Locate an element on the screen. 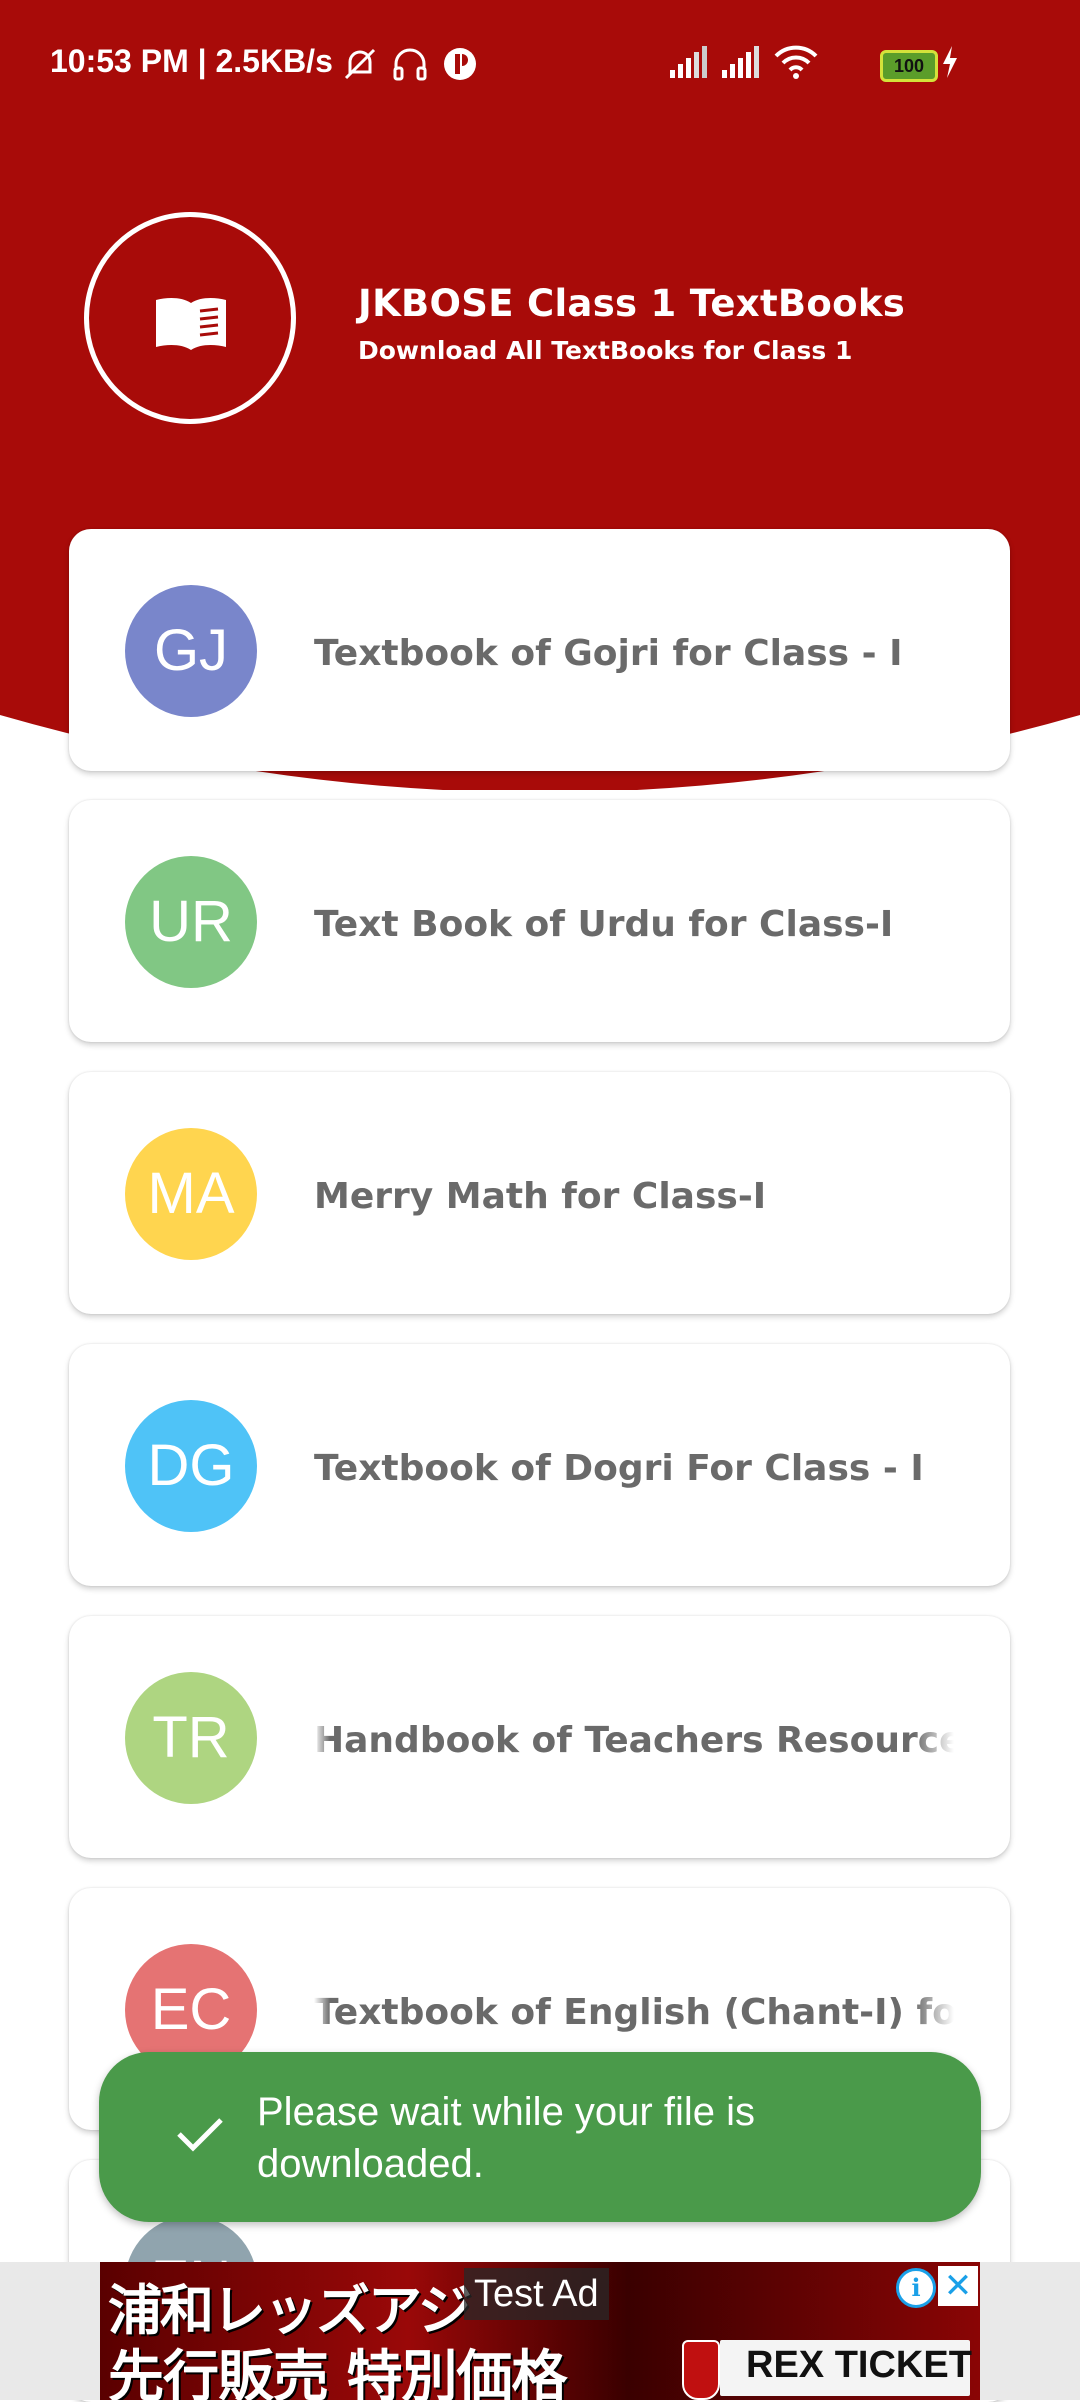 This screenshot has height=2402, width=1080. book-card: UR Text Book of Urdu for Class-I is located at coordinates (539, 921).